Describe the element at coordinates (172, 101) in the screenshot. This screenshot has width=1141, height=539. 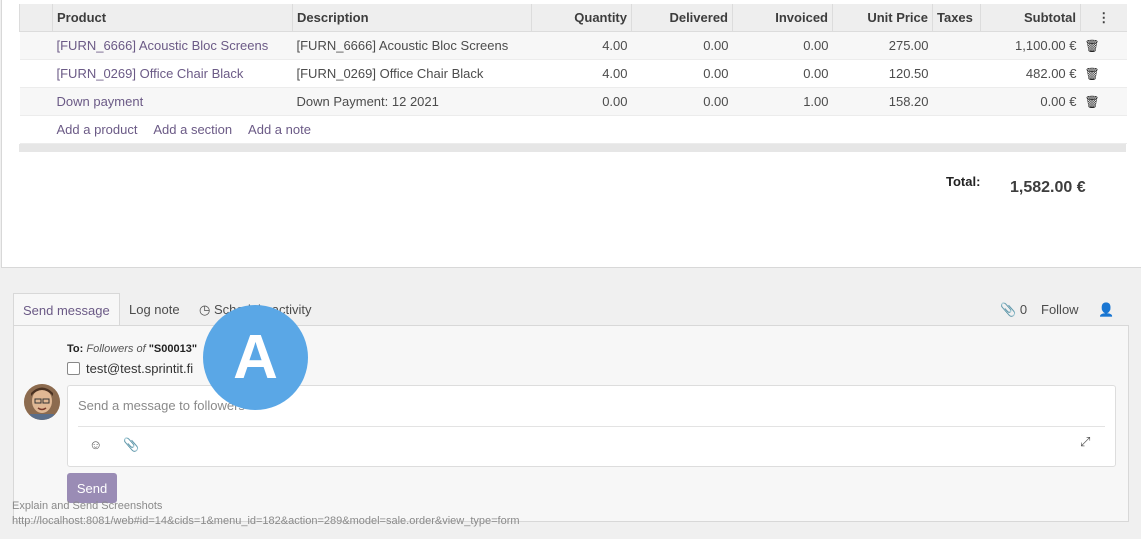
I see `product-cell: Down payment` at that location.